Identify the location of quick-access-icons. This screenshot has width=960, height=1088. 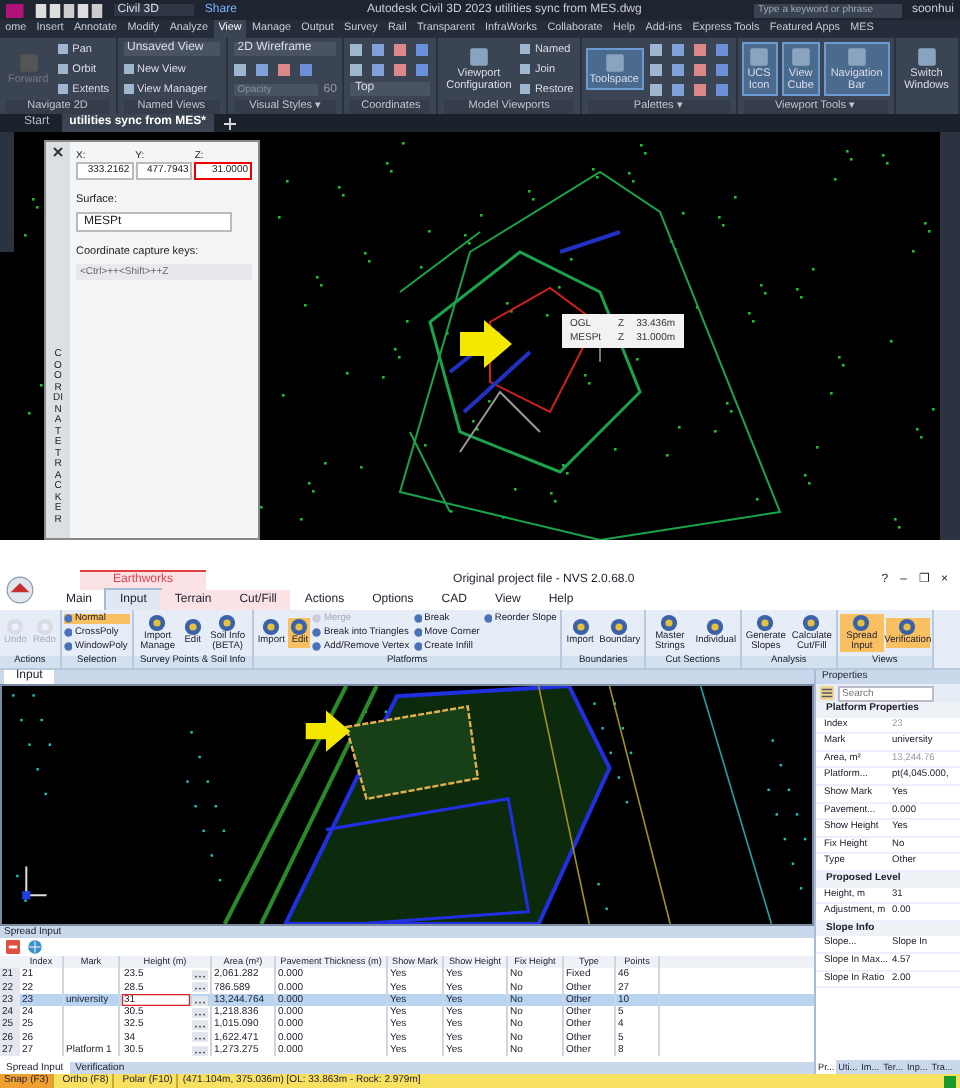
(68, 10).